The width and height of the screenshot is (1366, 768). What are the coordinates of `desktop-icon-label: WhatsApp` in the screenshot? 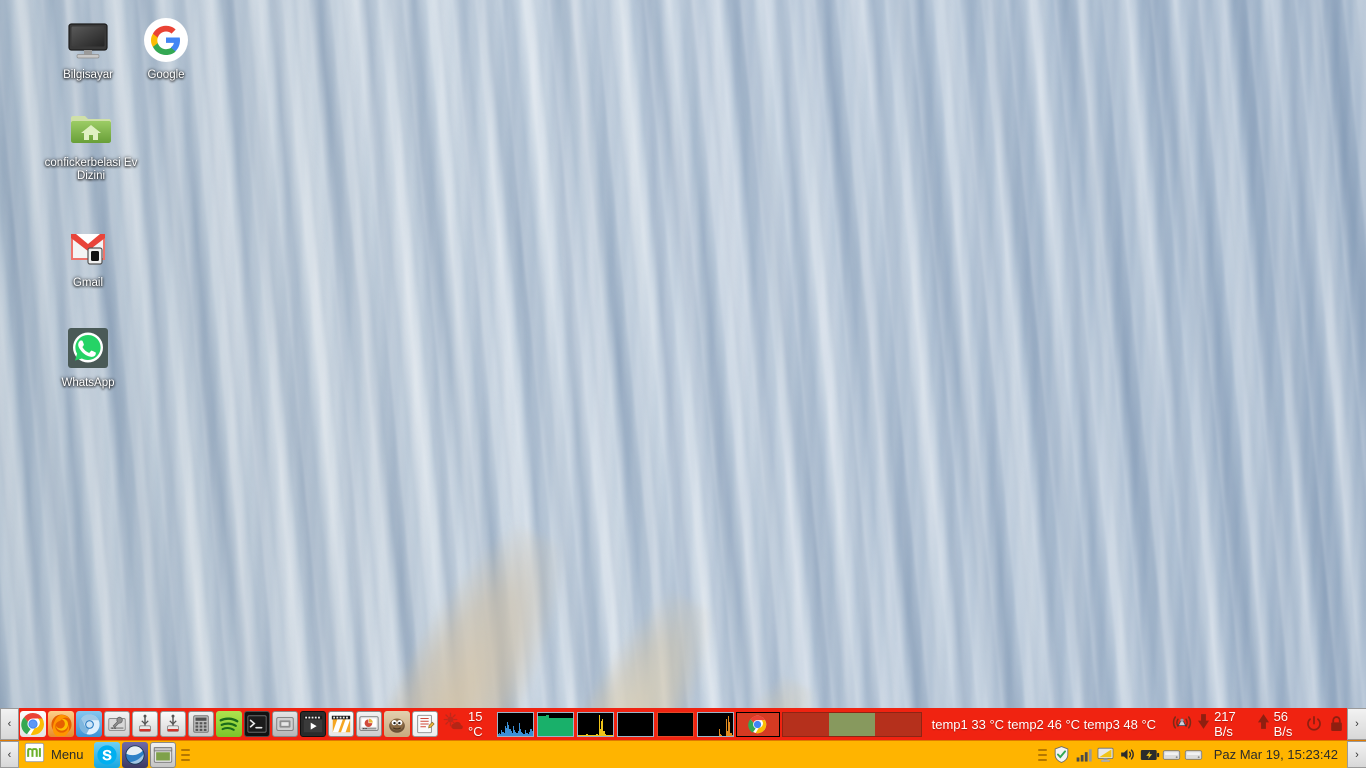 It's located at (88, 383).